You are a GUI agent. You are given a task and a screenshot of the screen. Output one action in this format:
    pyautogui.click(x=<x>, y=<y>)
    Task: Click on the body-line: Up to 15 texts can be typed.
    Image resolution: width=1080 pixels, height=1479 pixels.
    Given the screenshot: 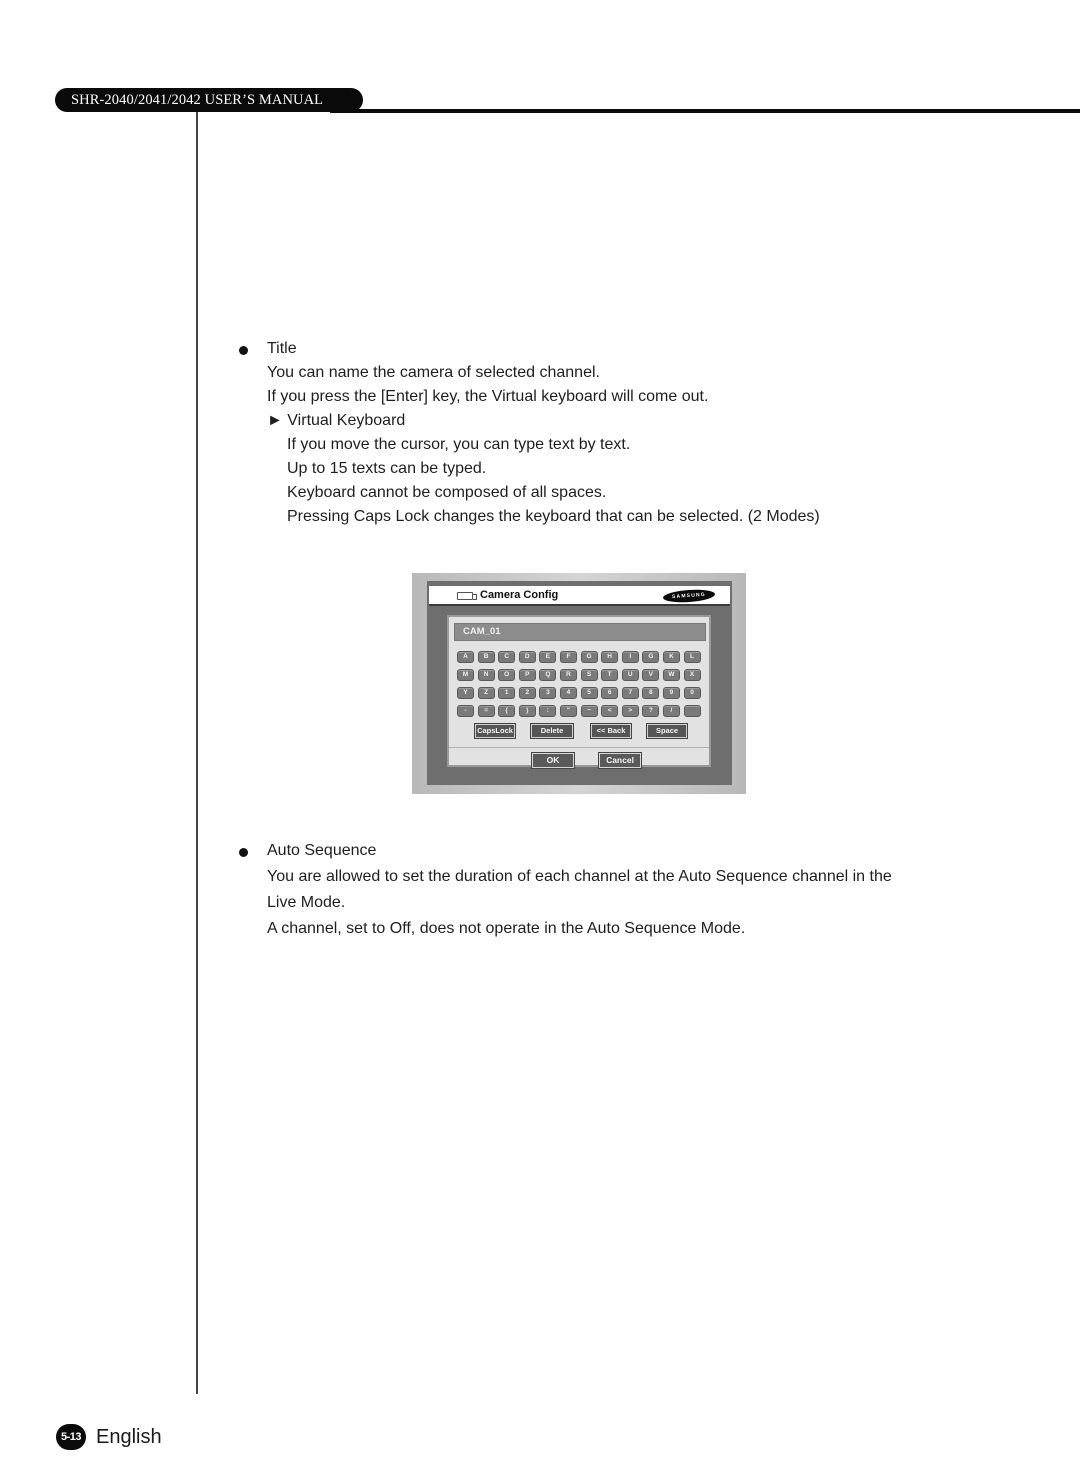 What is the action you would take?
    pyautogui.click(x=387, y=468)
    